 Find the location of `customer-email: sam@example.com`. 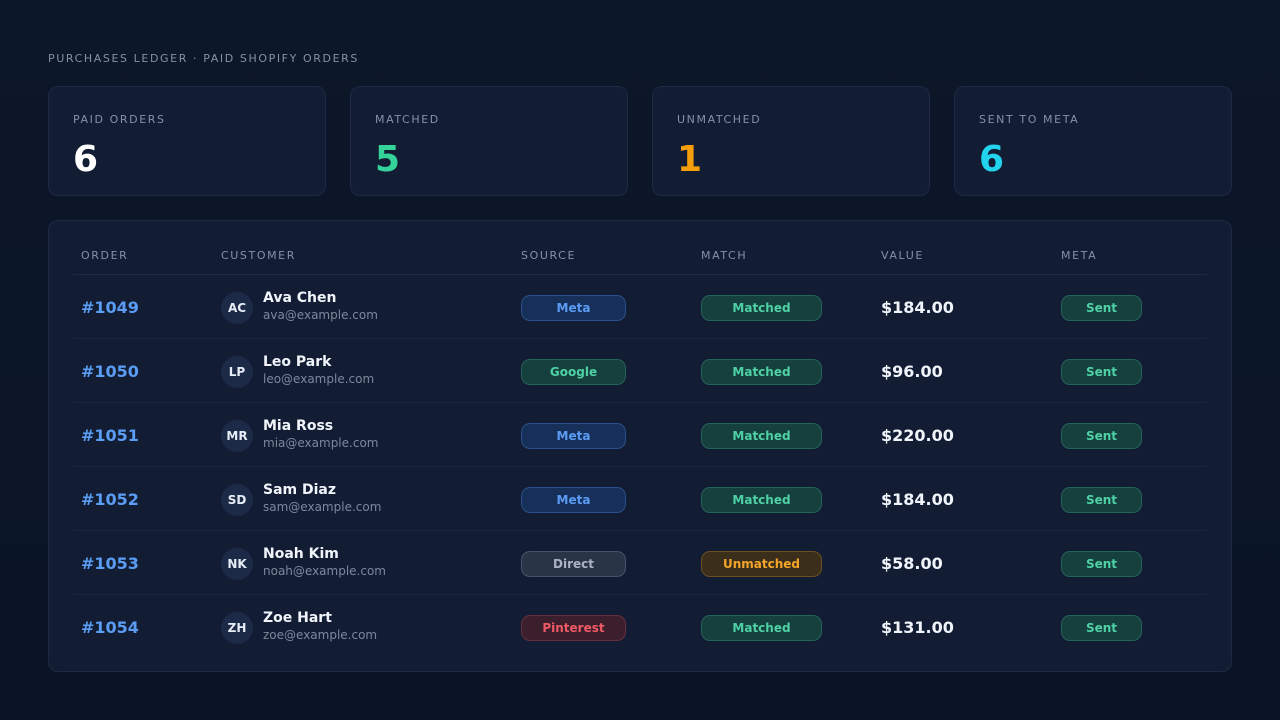

customer-email: sam@example.com is located at coordinates (322, 507).